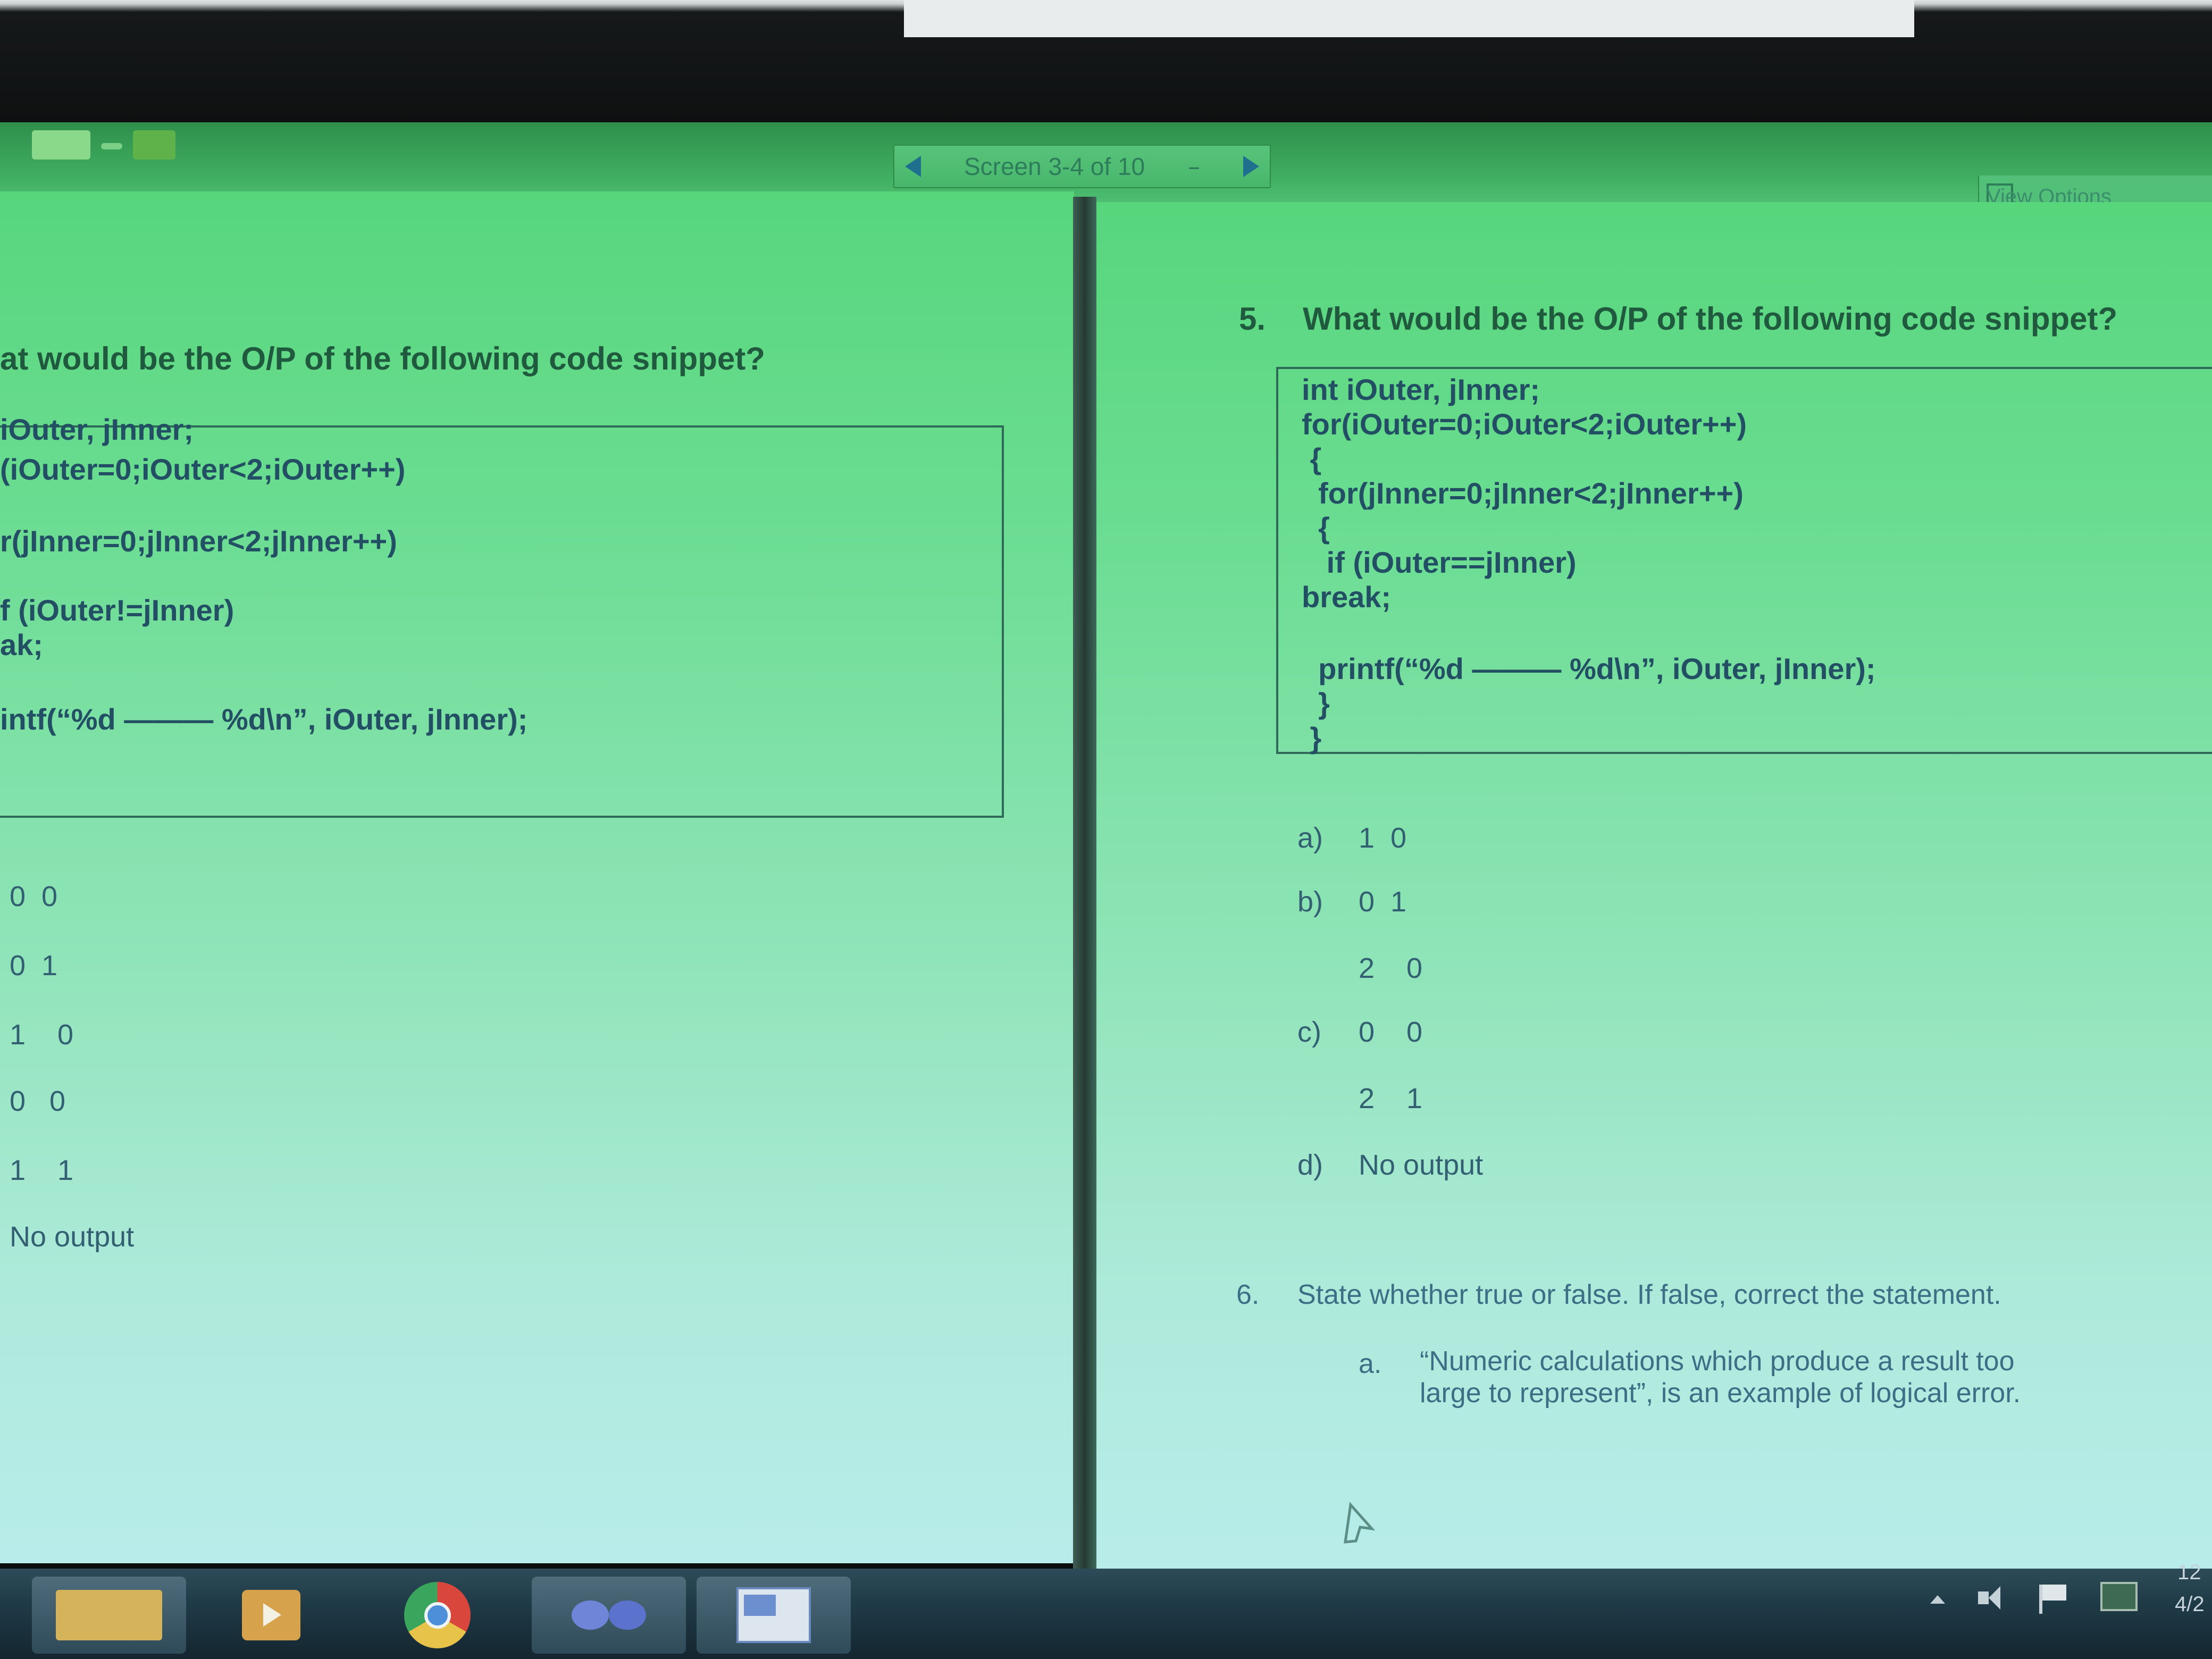 This screenshot has height=1659, width=2212. Describe the element at coordinates (97, 429) in the screenshot. I see `left-code-line: iOuter, jInner;` at that location.